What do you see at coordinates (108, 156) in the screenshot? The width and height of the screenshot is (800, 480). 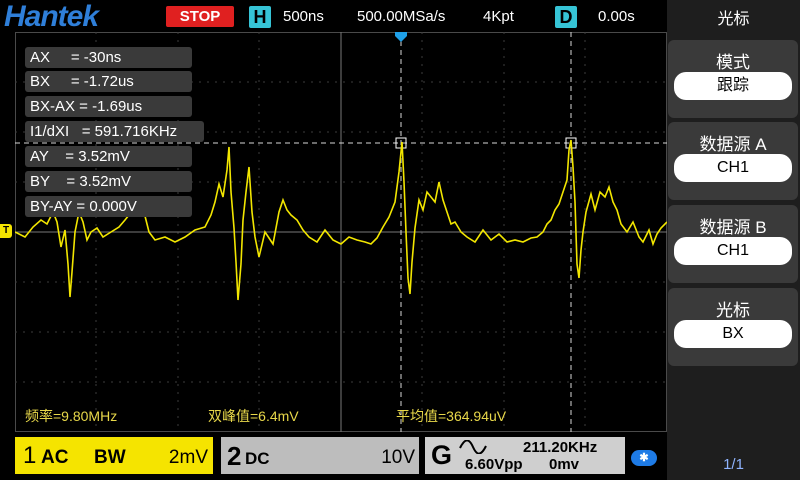 I see `readout-ay: AY = 3.52mV` at bounding box center [108, 156].